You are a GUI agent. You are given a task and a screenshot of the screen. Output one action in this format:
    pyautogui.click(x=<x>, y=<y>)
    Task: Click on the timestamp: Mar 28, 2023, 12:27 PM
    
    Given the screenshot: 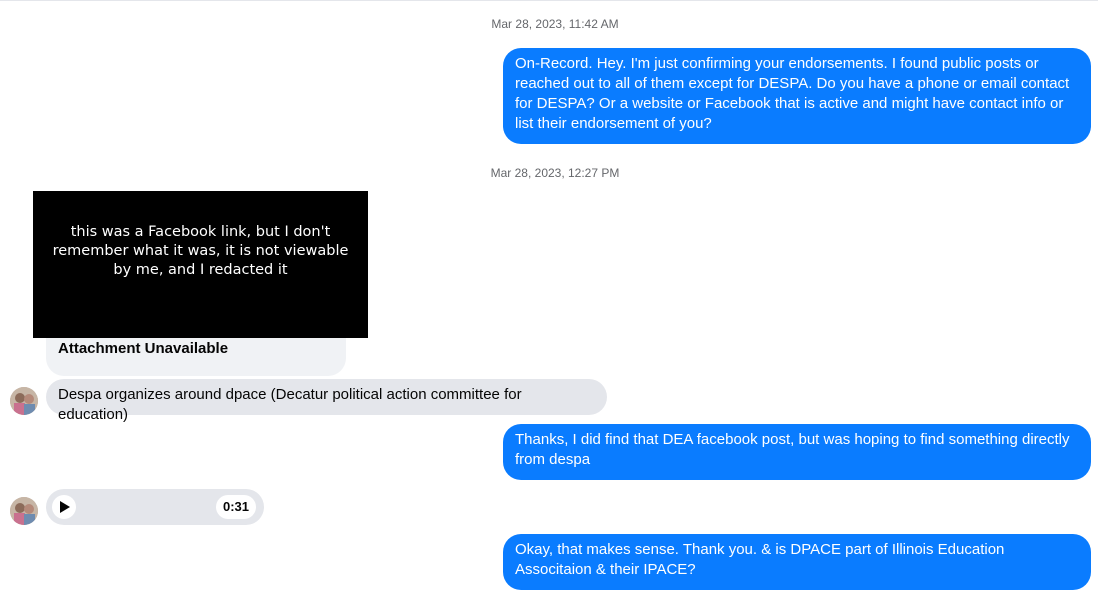 What is the action you would take?
    pyautogui.click(x=555, y=173)
    